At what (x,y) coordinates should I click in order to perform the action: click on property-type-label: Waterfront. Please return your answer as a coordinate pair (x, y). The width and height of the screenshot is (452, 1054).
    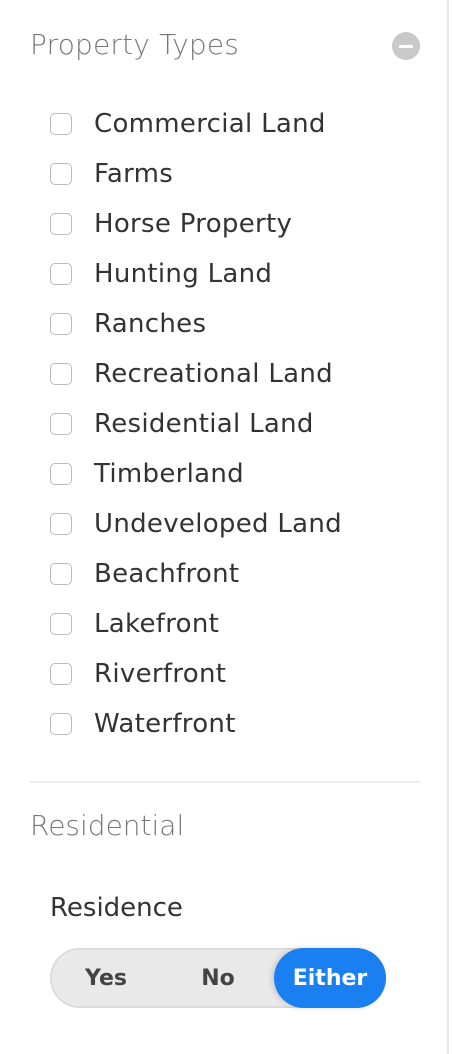
    Looking at the image, I should click on (165, 724).